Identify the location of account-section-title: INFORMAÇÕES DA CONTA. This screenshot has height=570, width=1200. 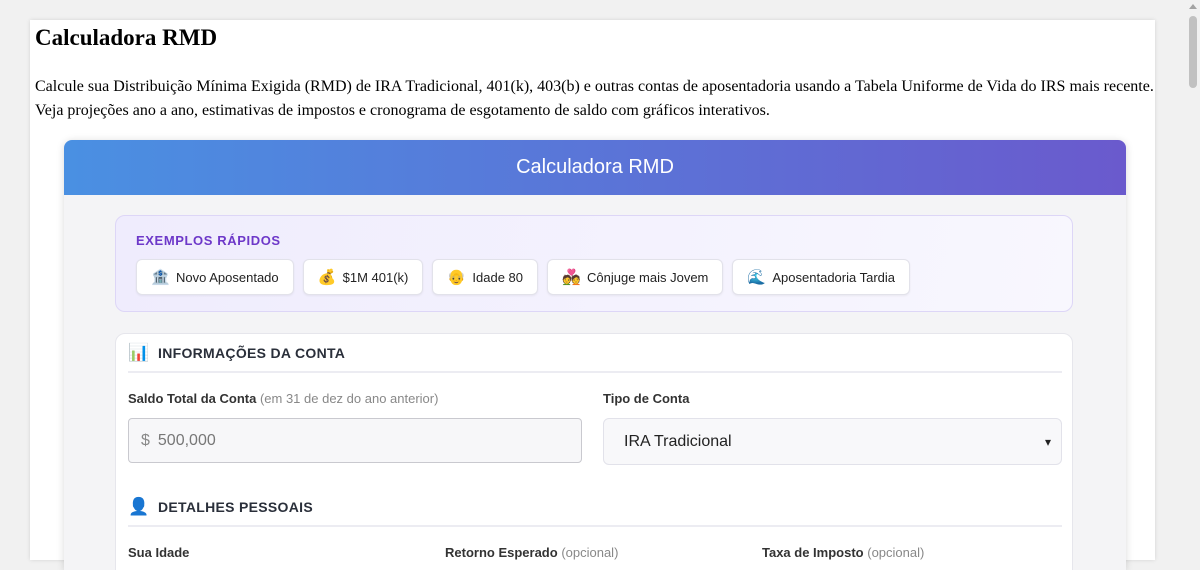
(252, 352).